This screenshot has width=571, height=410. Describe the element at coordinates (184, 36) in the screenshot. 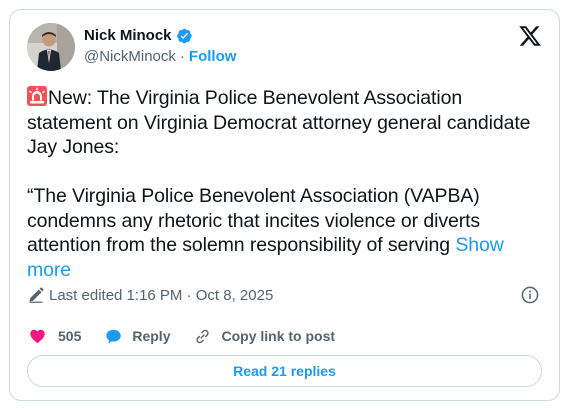

I see `verified-badge-icon` at that location.